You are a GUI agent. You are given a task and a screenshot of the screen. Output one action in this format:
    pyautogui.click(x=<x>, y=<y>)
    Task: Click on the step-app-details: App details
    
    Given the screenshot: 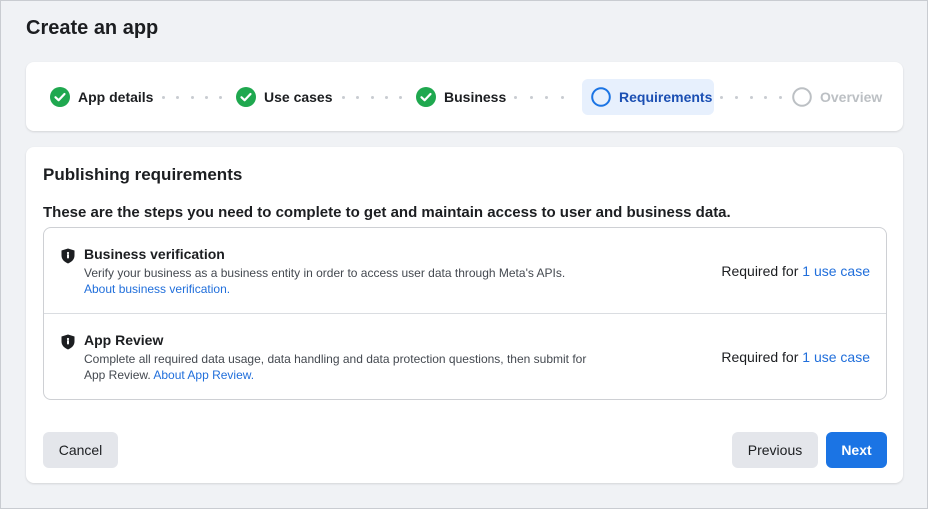 What is the action you would take?
    pyautogui.click(x=101, y=97)
    